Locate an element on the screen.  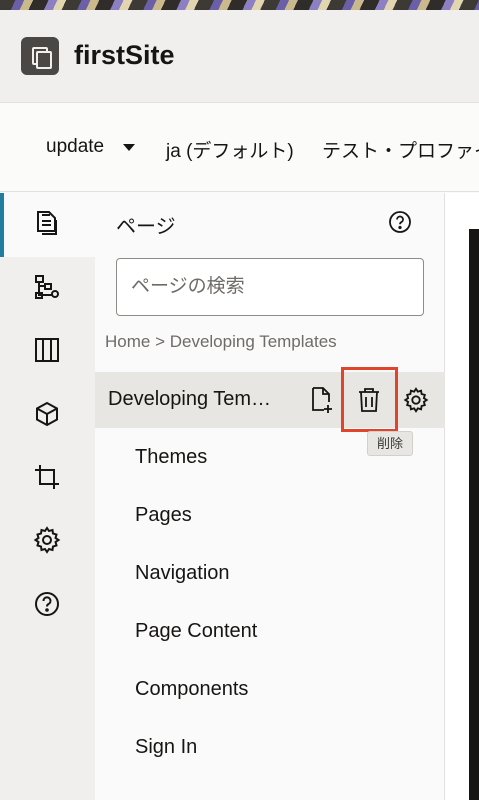
child-page-item: Navigation is located at coordinates (182, 573).